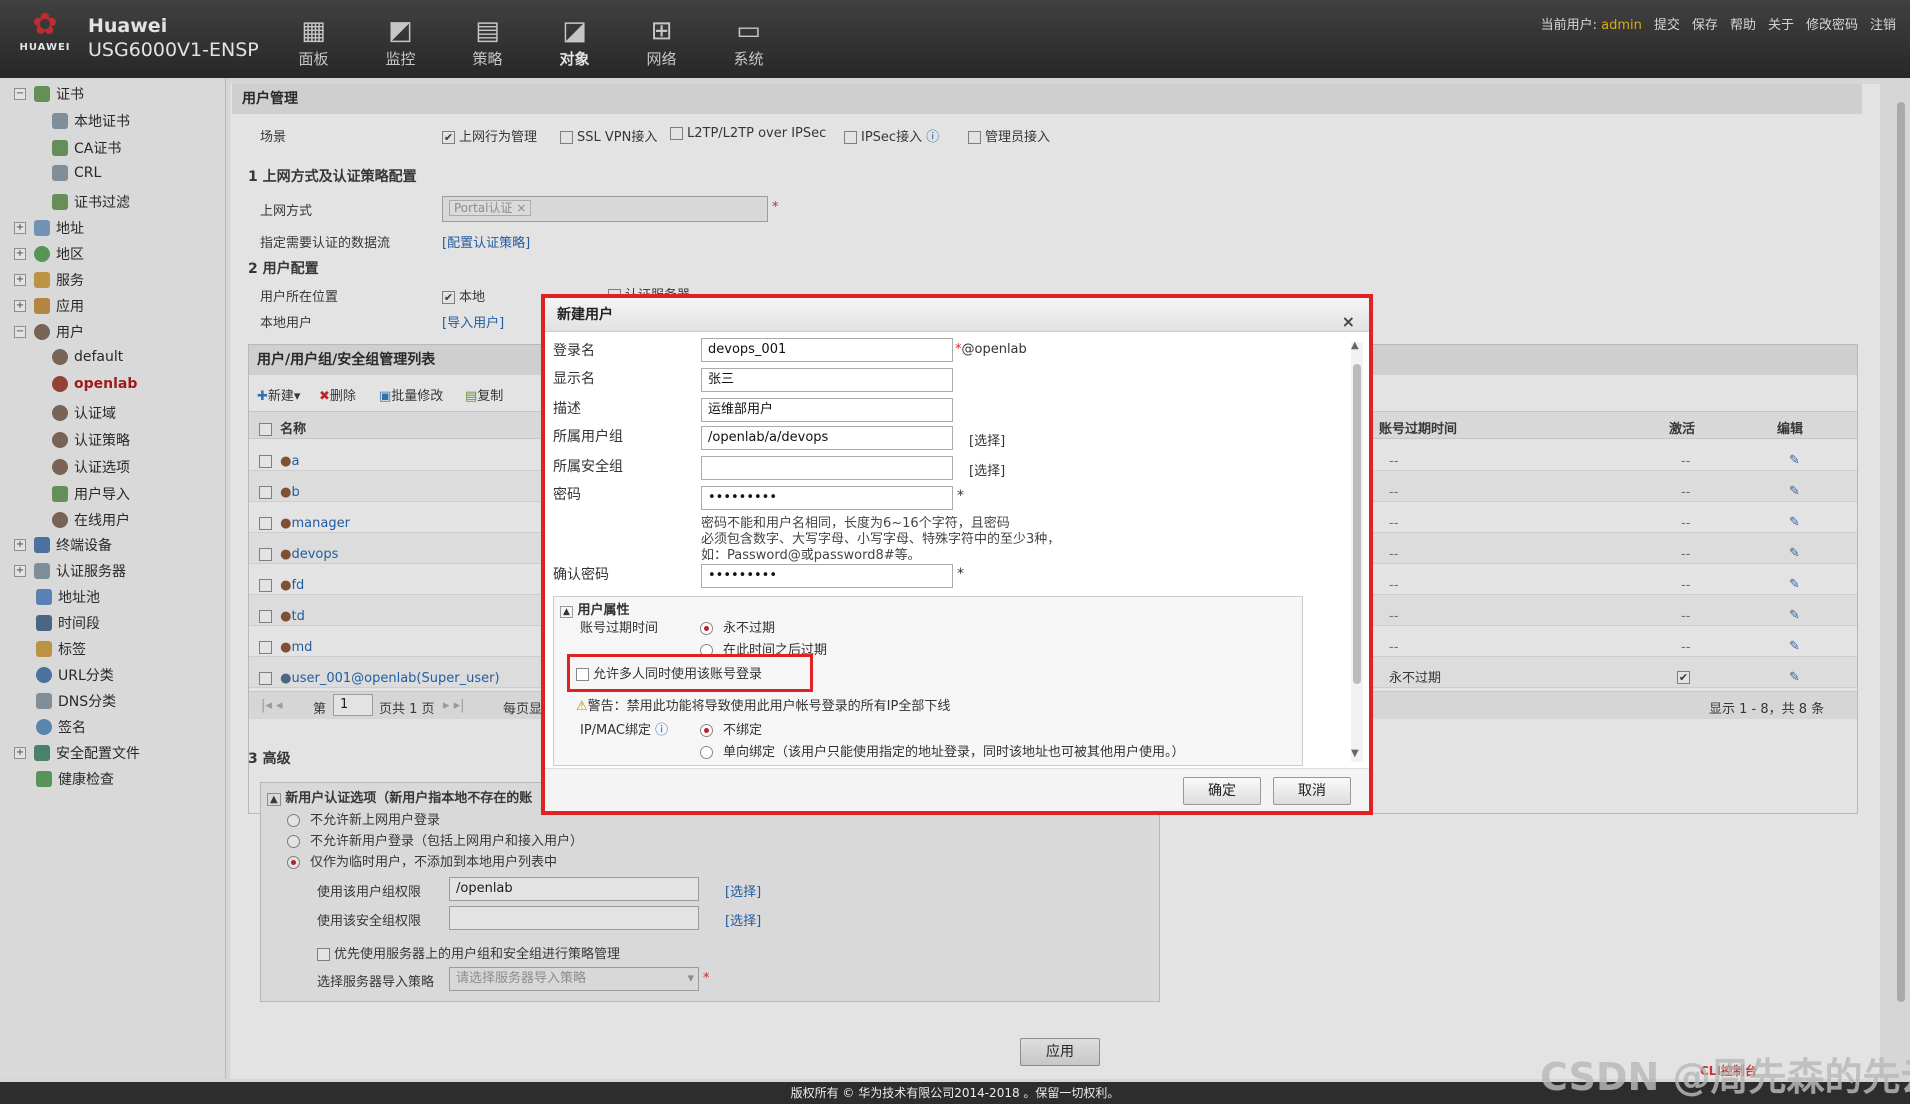 This screenshot has height=1104, width=1910. I want to click on confirm-password-label: 确认密码, so click(581, 575).